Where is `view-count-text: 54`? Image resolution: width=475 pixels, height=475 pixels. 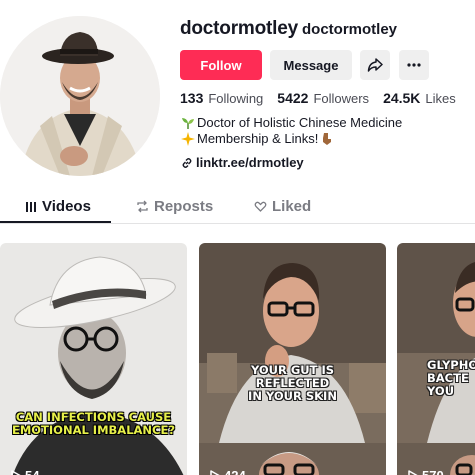
view-count-text: 54 is located at coordinates (32, 471).